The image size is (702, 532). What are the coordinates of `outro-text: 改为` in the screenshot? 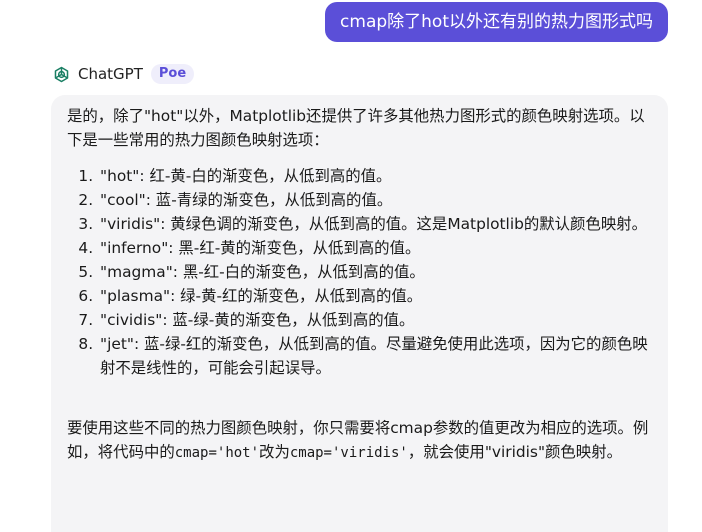 It's located at (274, 452).